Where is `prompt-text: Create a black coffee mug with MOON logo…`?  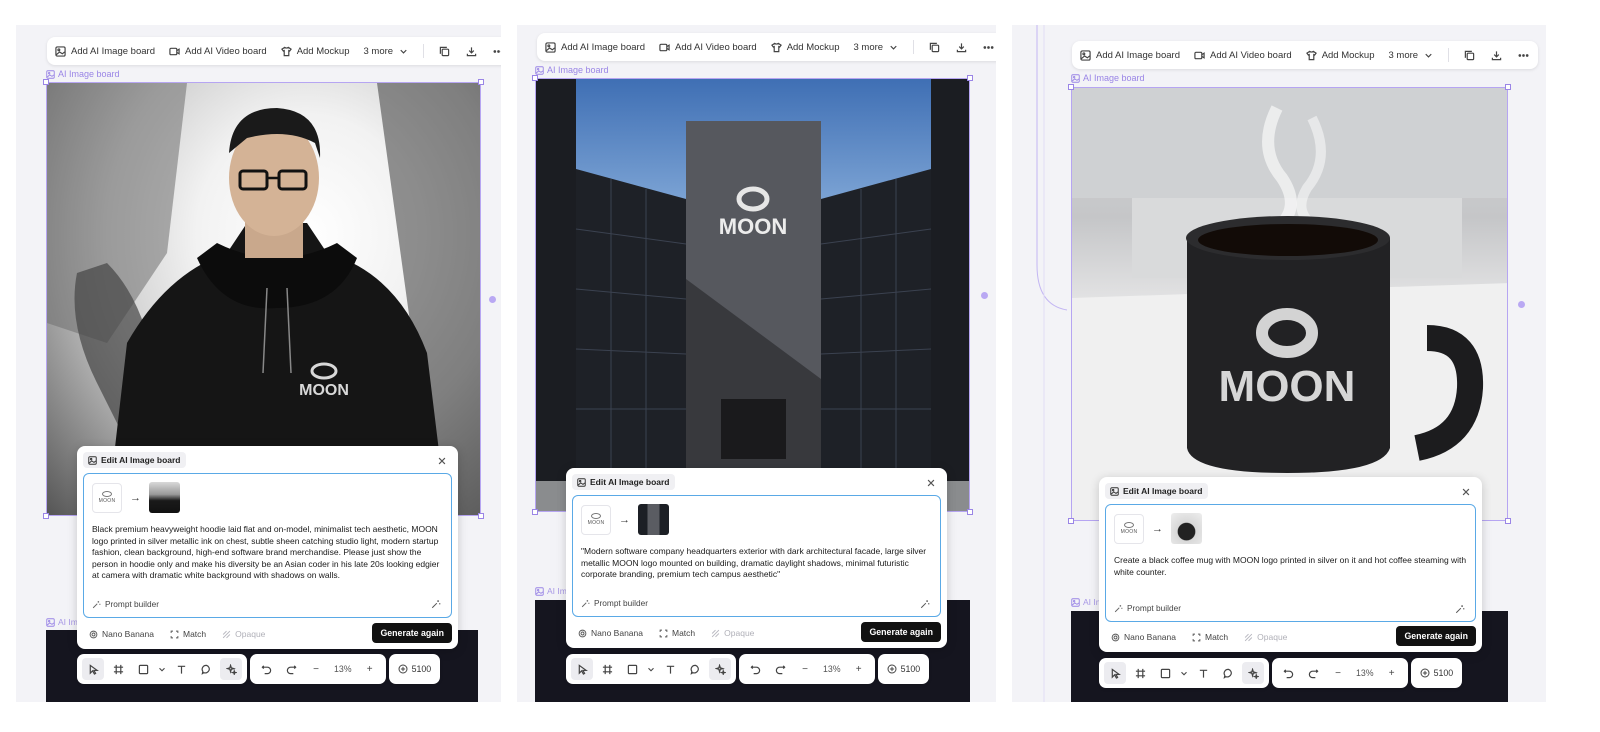 prompt-text: Create a black coffee mug with MOON logo… is located at coordinates (1290, 566).